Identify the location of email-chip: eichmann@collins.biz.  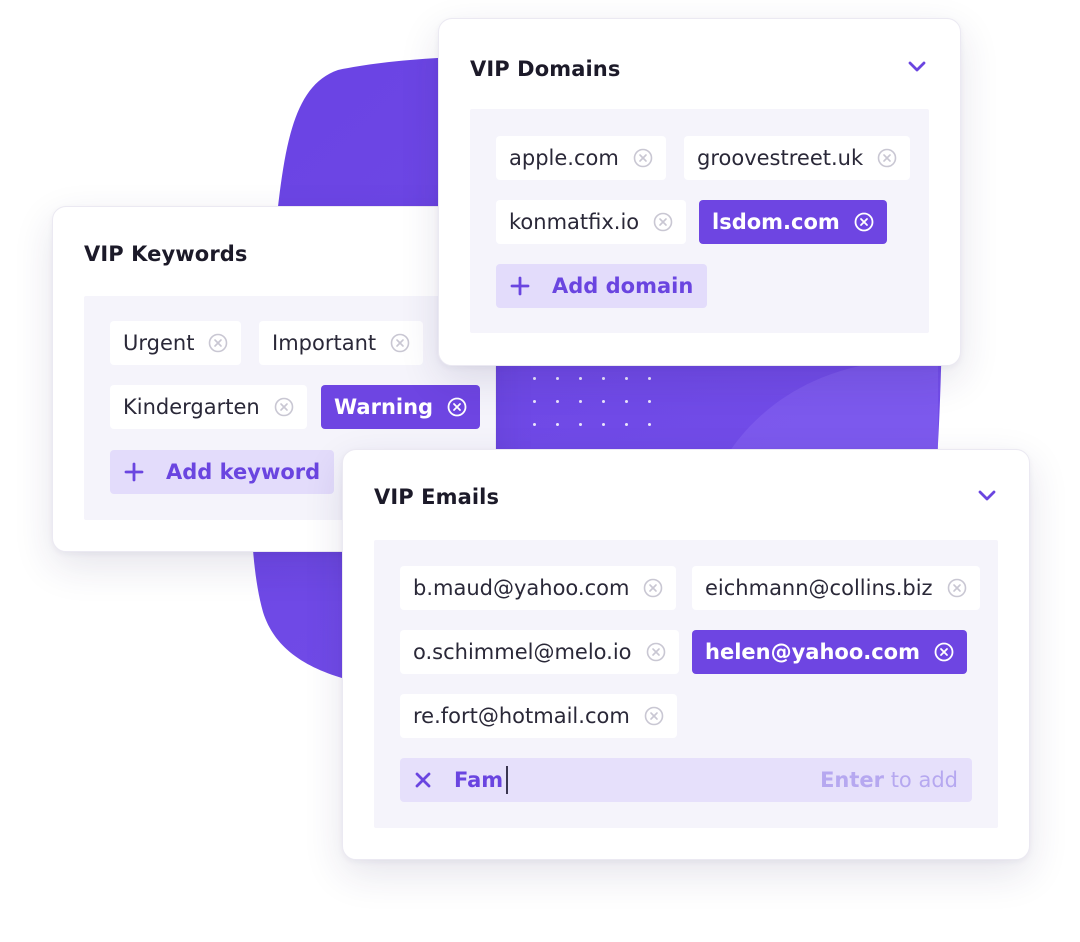
(836, 588).